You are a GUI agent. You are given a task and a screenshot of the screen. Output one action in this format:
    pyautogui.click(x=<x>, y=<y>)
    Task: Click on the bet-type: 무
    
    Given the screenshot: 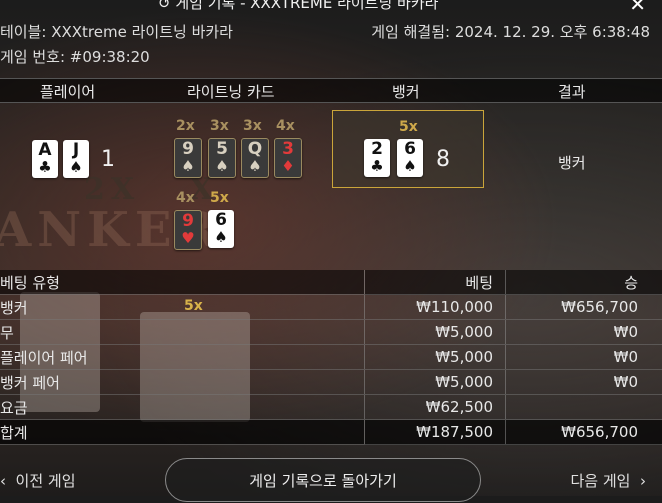 What is the action you would take?
    pyautogui.click(x=182, y=332)
    